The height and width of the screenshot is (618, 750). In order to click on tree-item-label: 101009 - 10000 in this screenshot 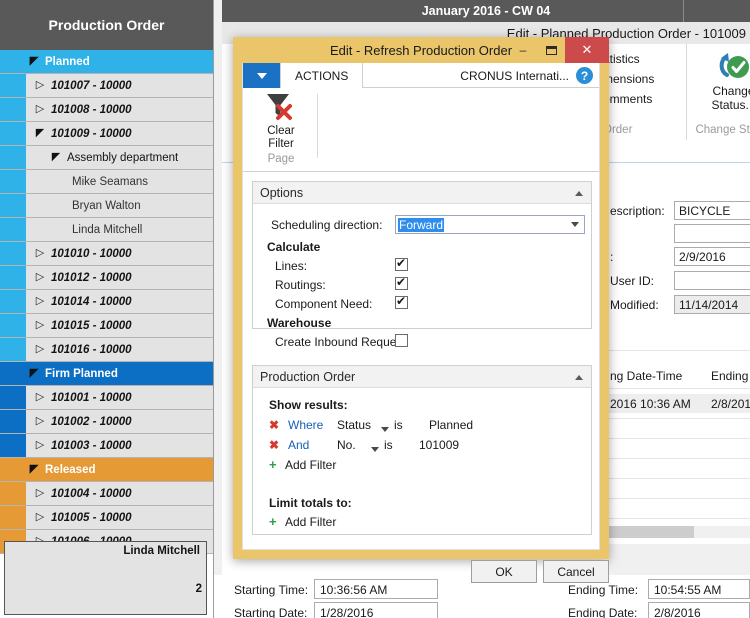, I will do `click(91, 133)`.